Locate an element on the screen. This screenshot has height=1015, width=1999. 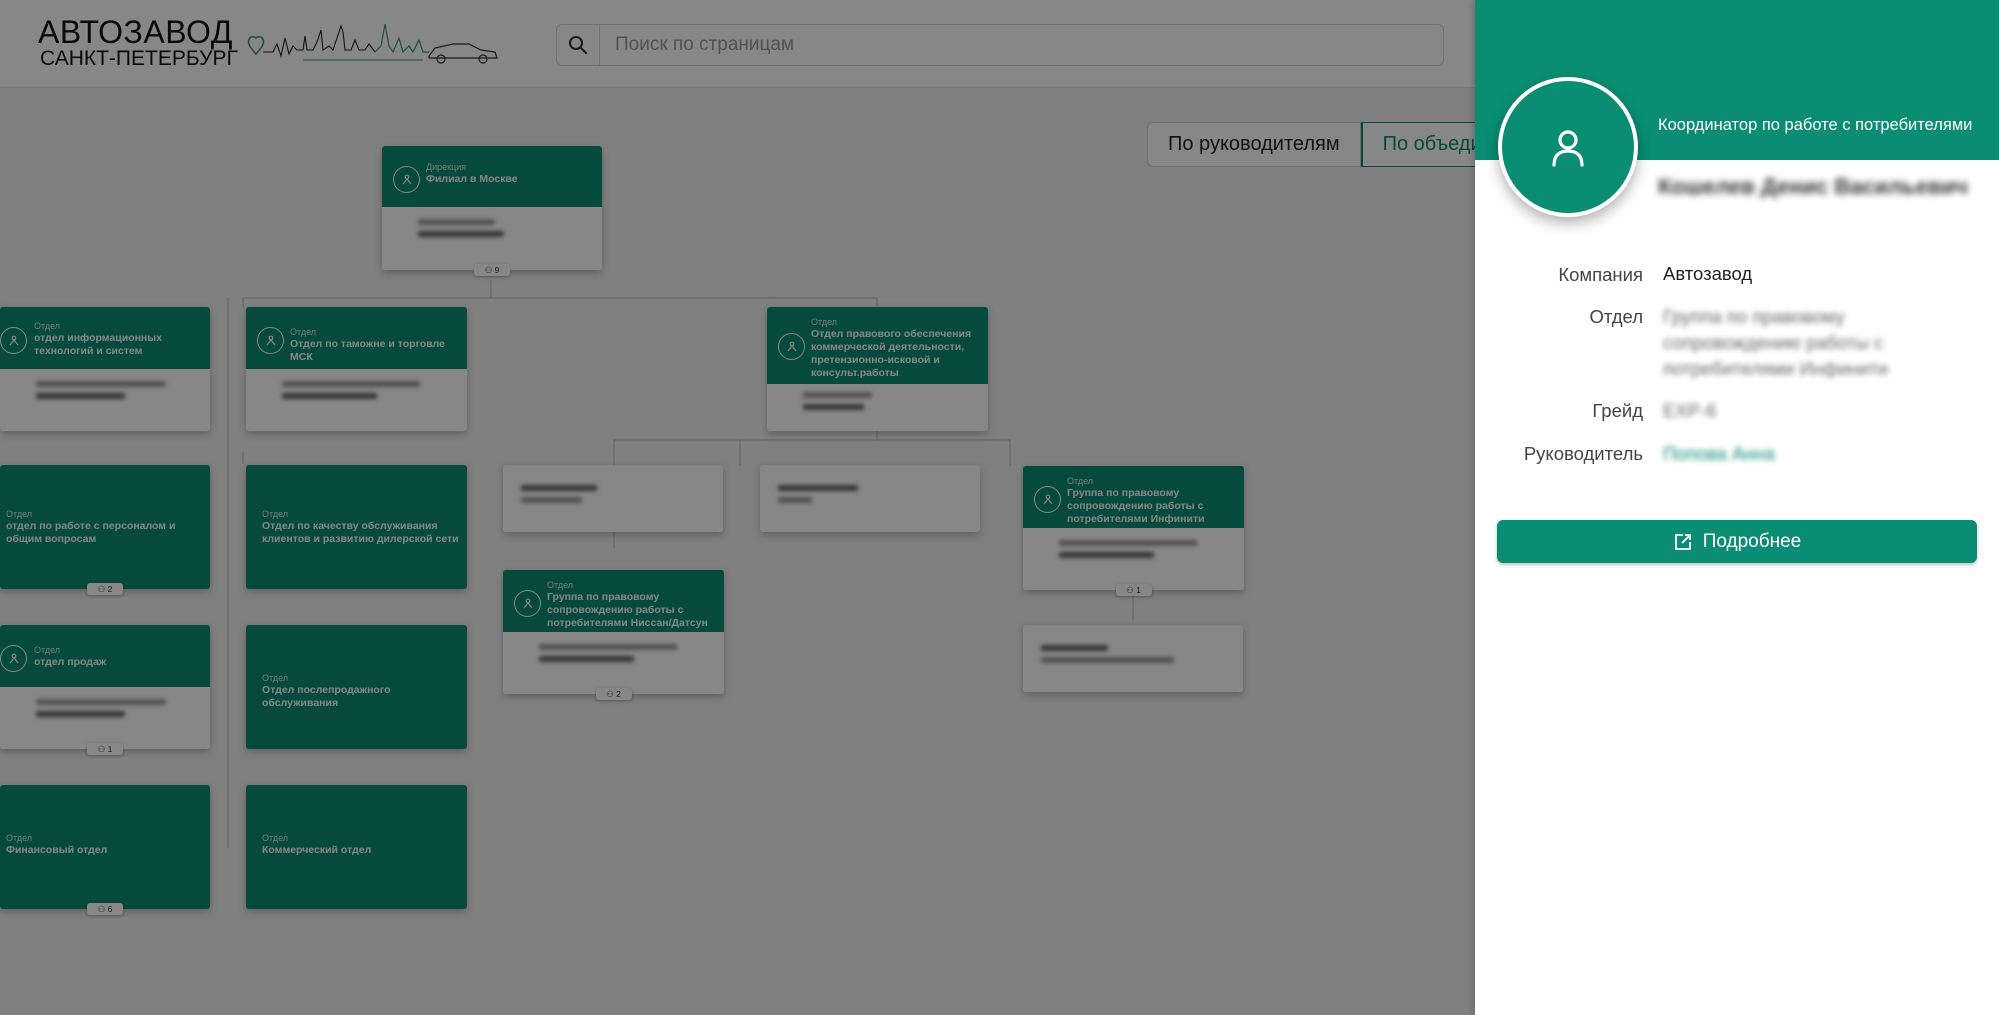
avatar is located at coordinates (1568, 147).